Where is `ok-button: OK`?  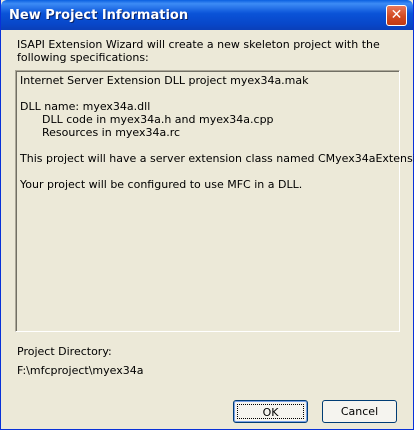
ok-button: OK is located at coordinates (270, 411).